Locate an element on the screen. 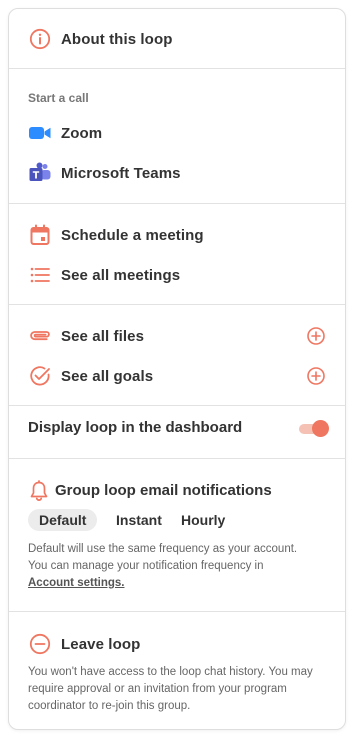  see-meetings-label: See all meetings is located at coordinates (121, 275).